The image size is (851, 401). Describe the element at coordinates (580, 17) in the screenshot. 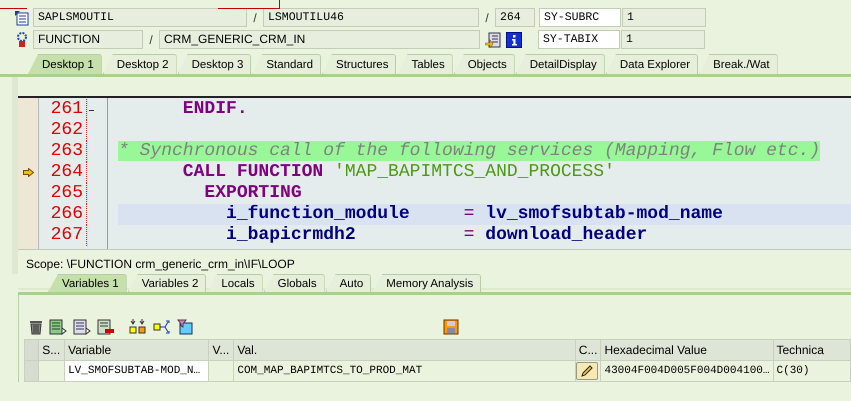

I see `system-field-name: SY-SUBRC` at that location.